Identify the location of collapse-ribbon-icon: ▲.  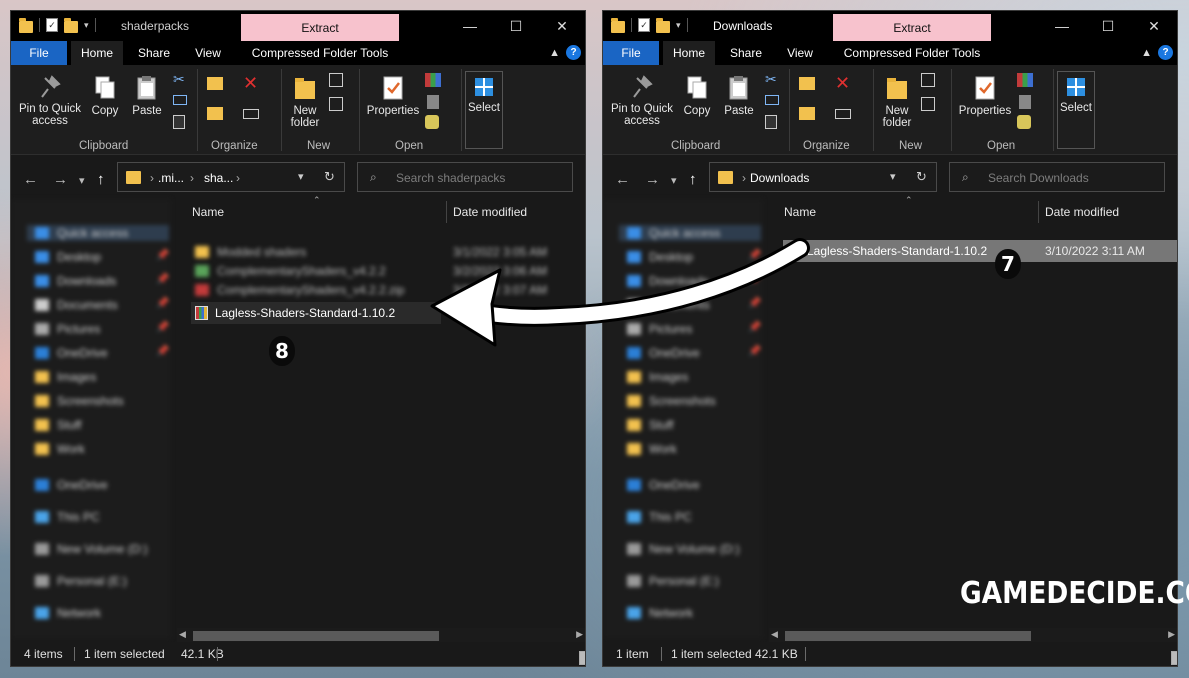
(554, 53).